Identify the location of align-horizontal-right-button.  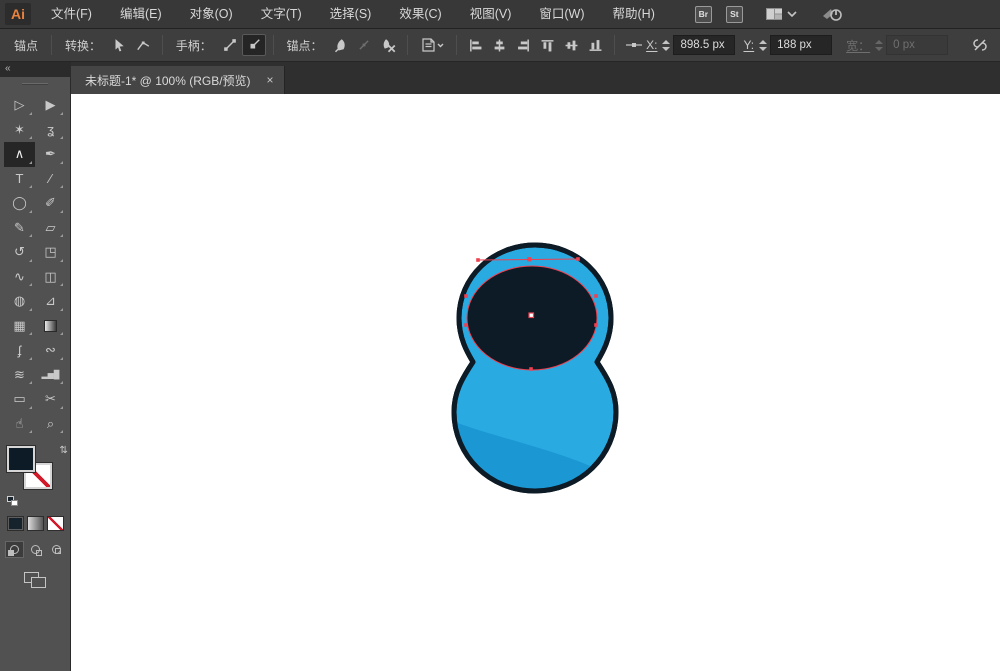
(524, 45).